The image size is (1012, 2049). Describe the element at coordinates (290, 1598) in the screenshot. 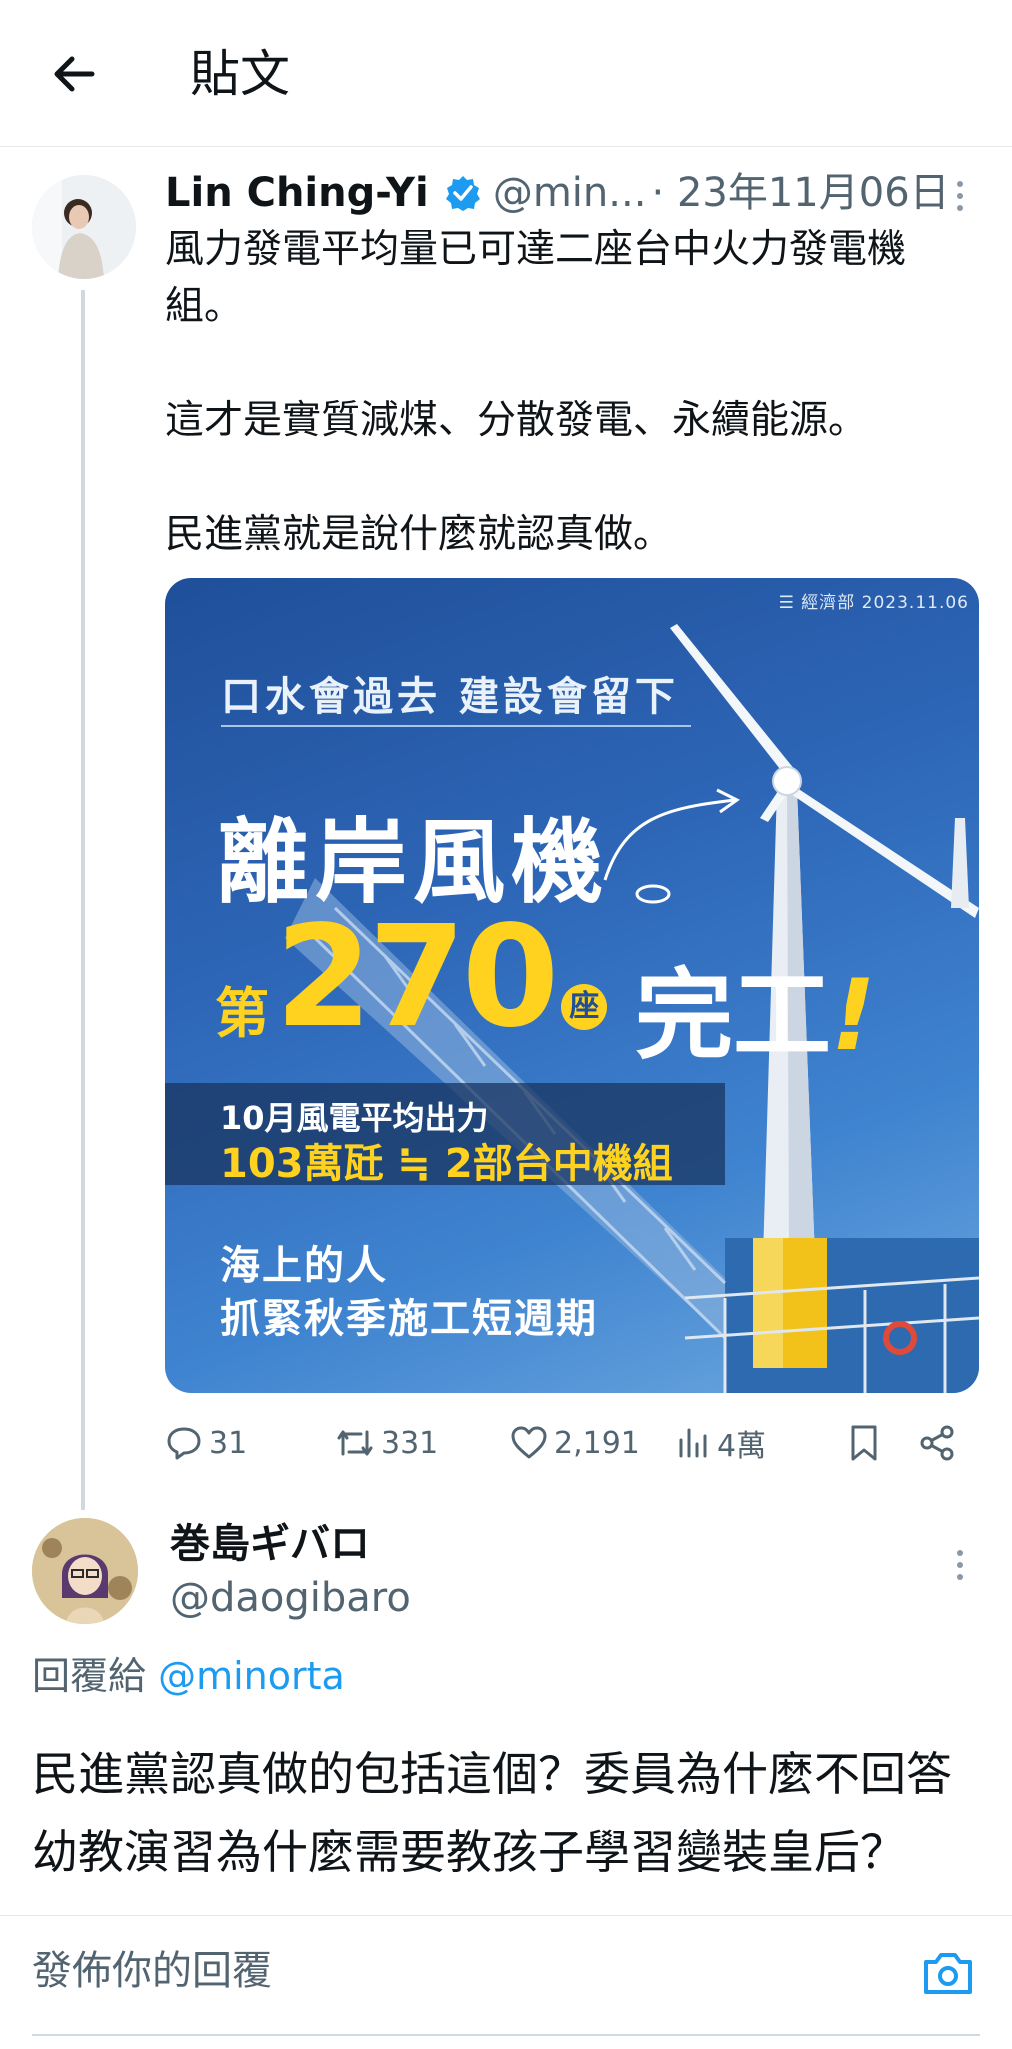

I see `reply-handle: @daogibaro` at that location.